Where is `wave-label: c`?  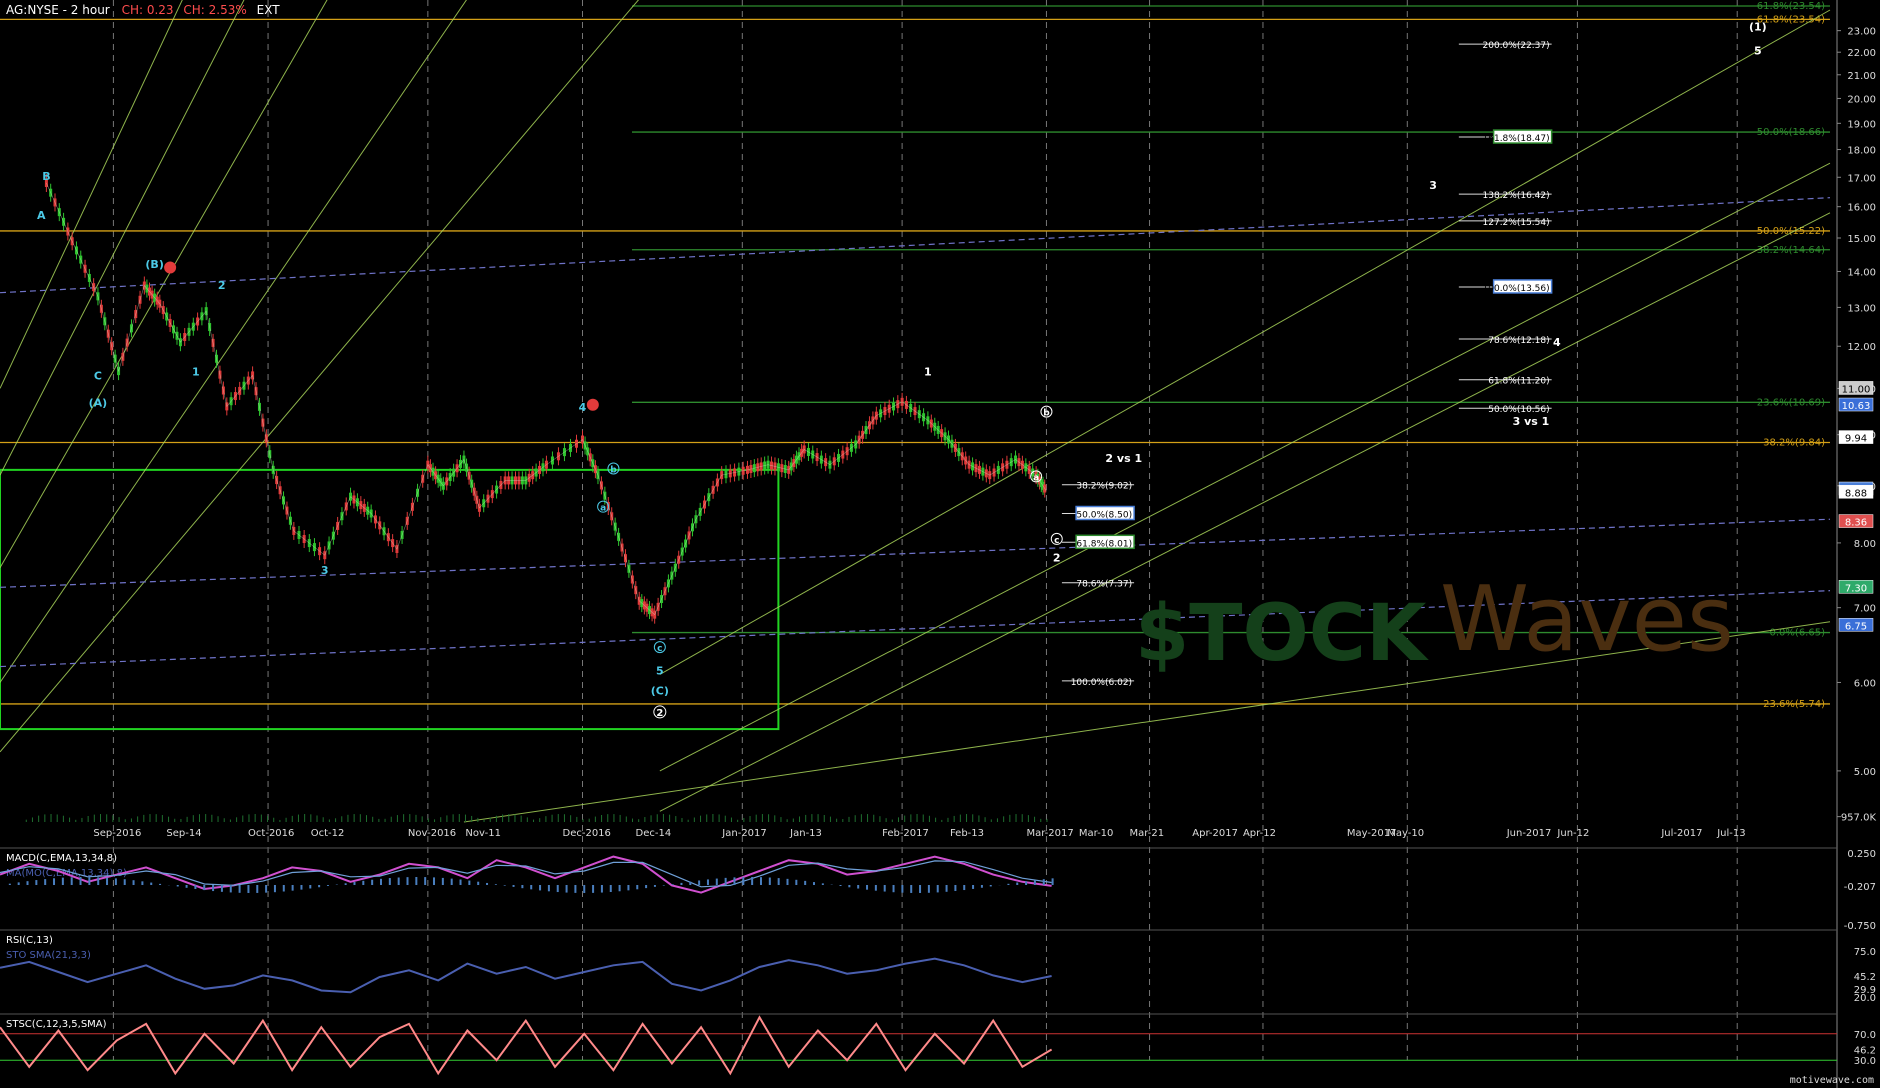 wave-label: c is located at coordinates (1056, 541).